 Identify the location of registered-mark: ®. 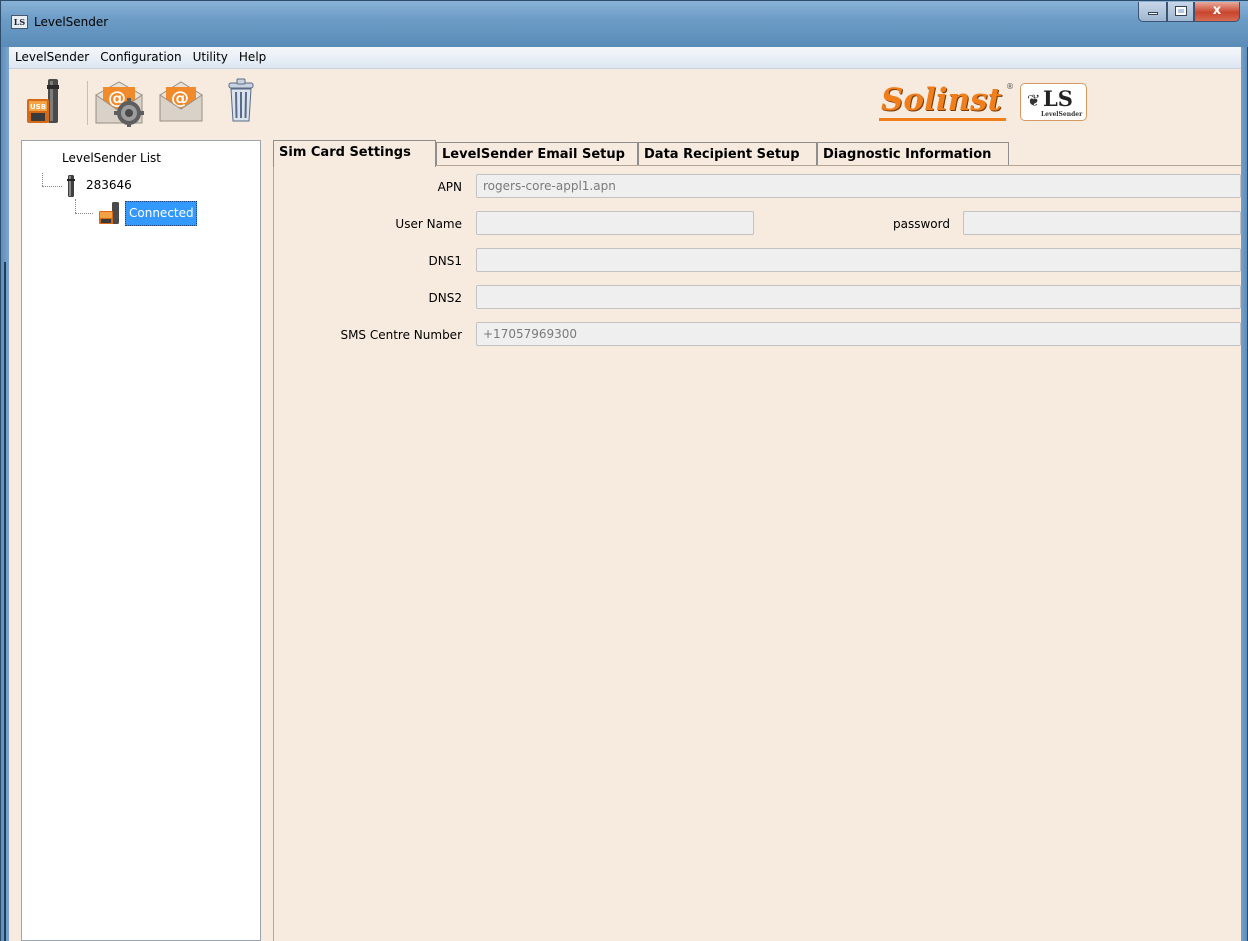
(1009, 86).